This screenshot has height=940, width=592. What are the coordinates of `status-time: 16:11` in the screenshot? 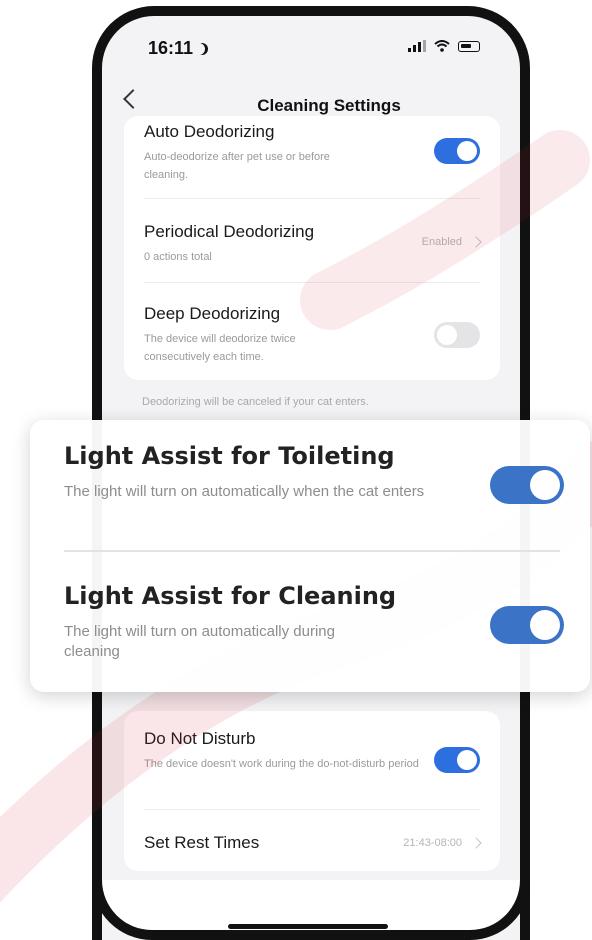 It's located at (178, 48).